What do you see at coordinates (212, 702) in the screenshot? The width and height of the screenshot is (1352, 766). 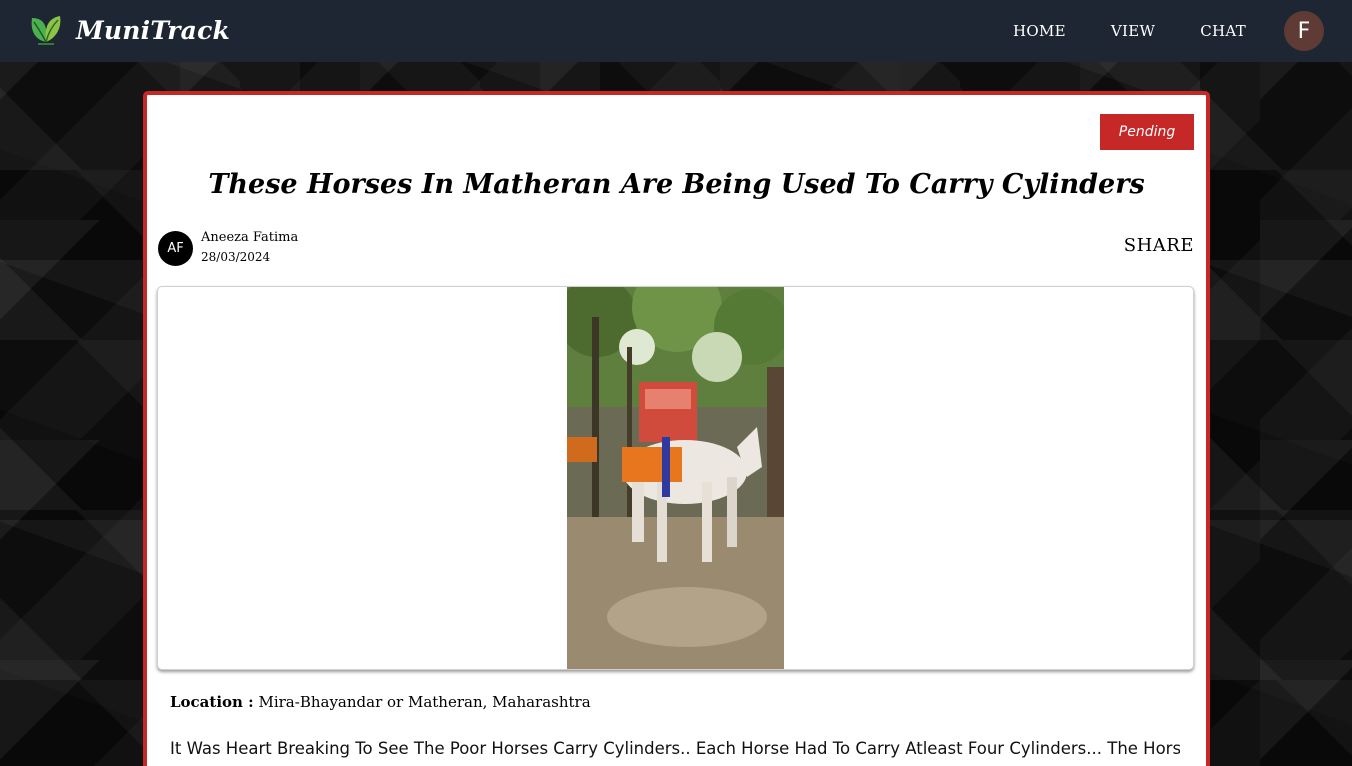 I see `location-label: Location :` at bounding box center [212, 702].